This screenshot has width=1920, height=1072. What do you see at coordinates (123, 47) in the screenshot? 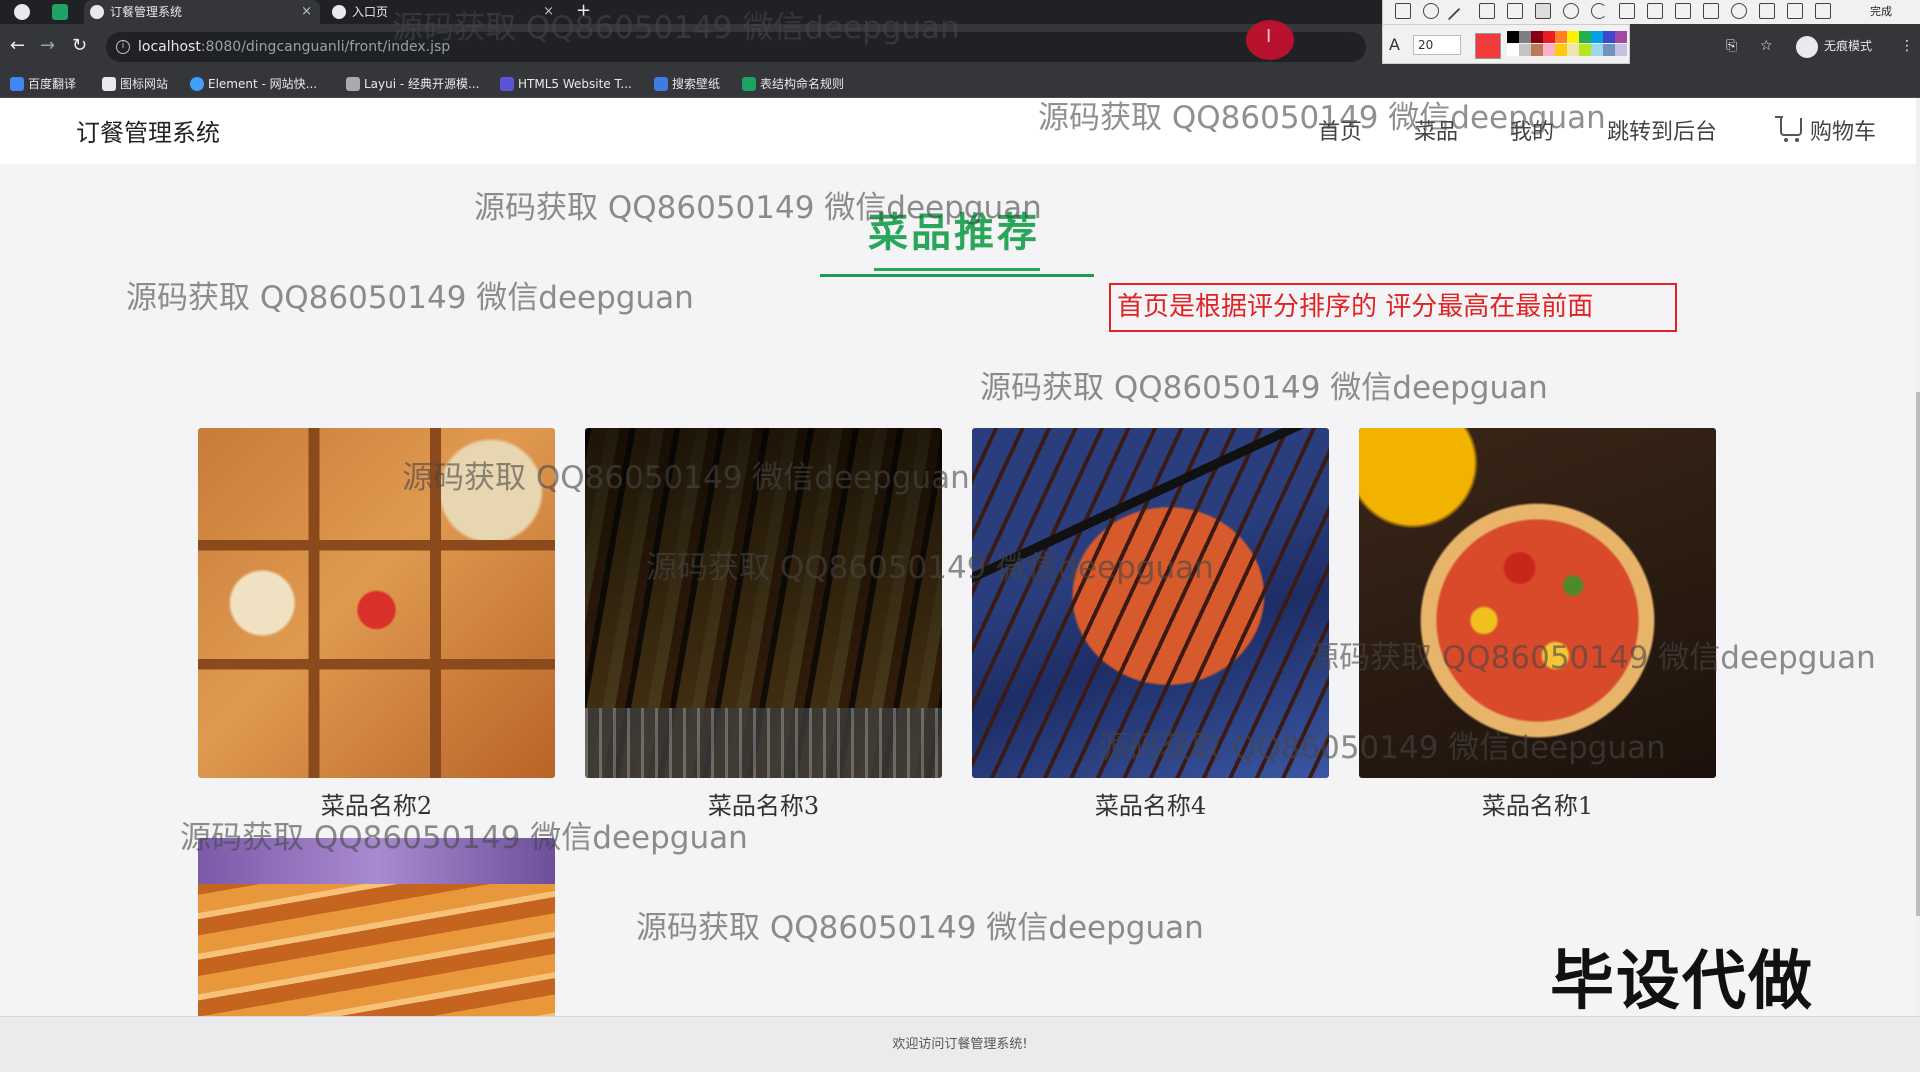
I see `info-icon: i` at bounding box center [123, 47].